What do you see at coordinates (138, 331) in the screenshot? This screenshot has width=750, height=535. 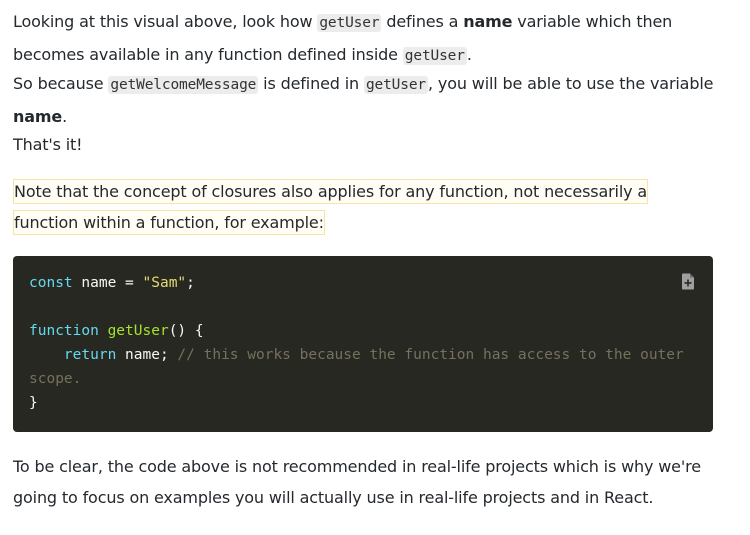 I see `code-function-name: getUser` at bounding box center [138, 331].